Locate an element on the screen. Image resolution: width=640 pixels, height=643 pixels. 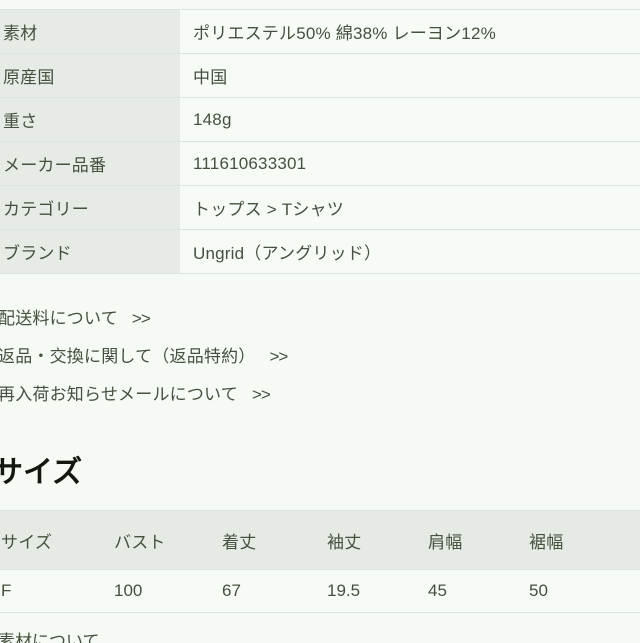
size-cell-hem-width: 50 is located at coordinates (581, 591).